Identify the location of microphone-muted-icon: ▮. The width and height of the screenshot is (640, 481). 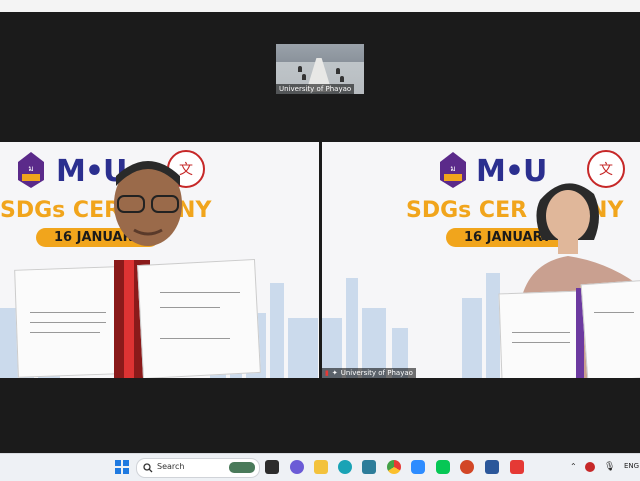
(327, 373).